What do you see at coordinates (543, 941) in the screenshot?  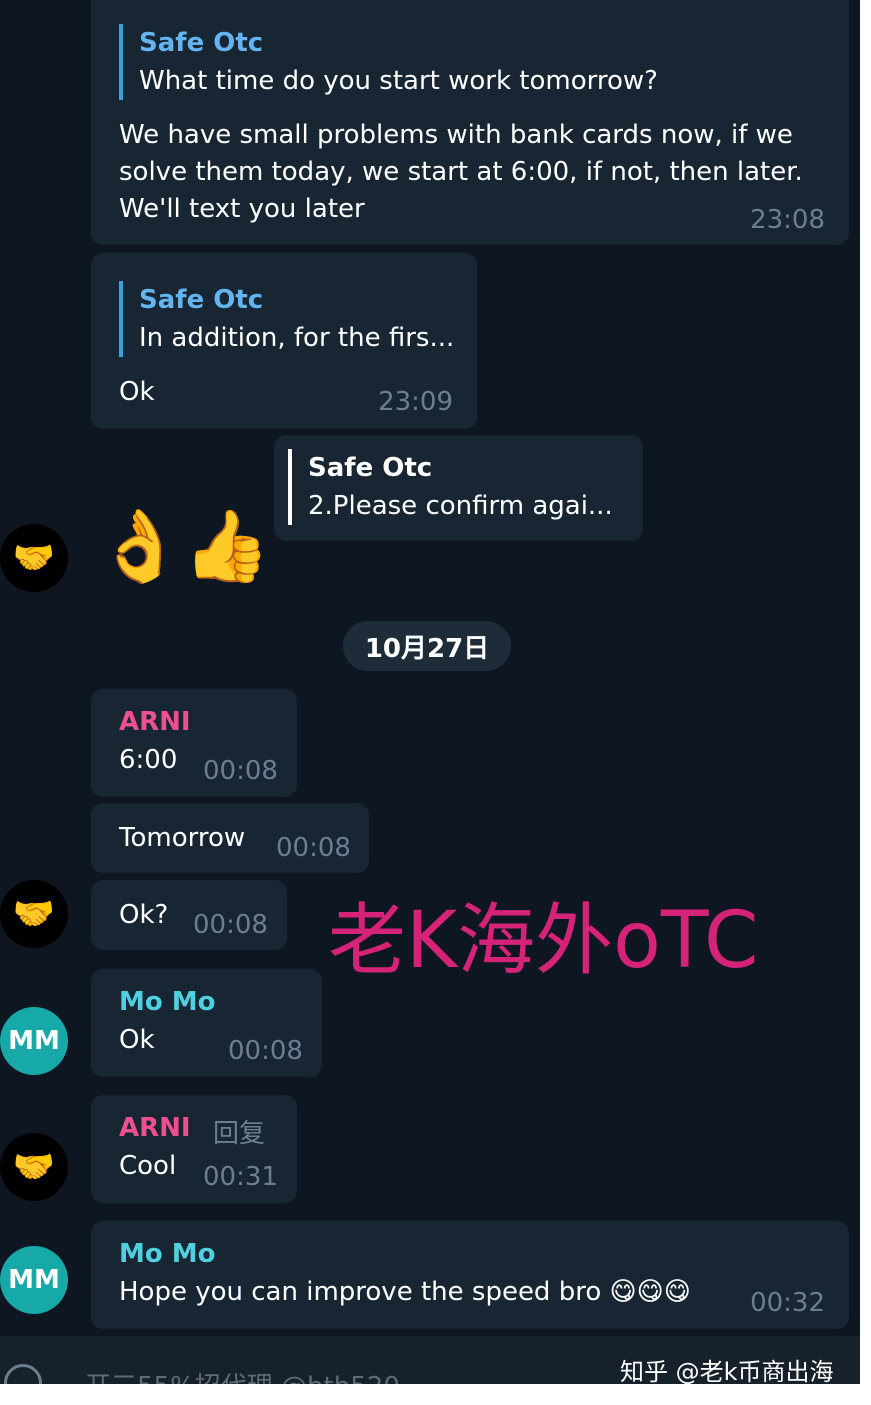 I see `watermark: 老K海外oTC` at bounding box center [543, 941].